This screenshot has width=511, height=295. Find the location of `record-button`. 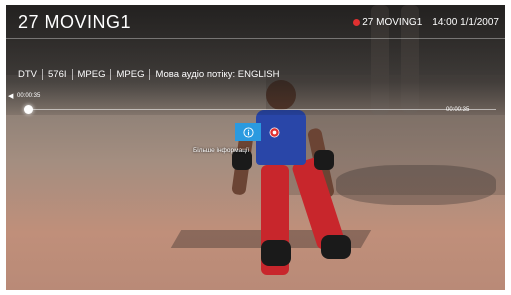

record-button is located at coordinates (274, 132).